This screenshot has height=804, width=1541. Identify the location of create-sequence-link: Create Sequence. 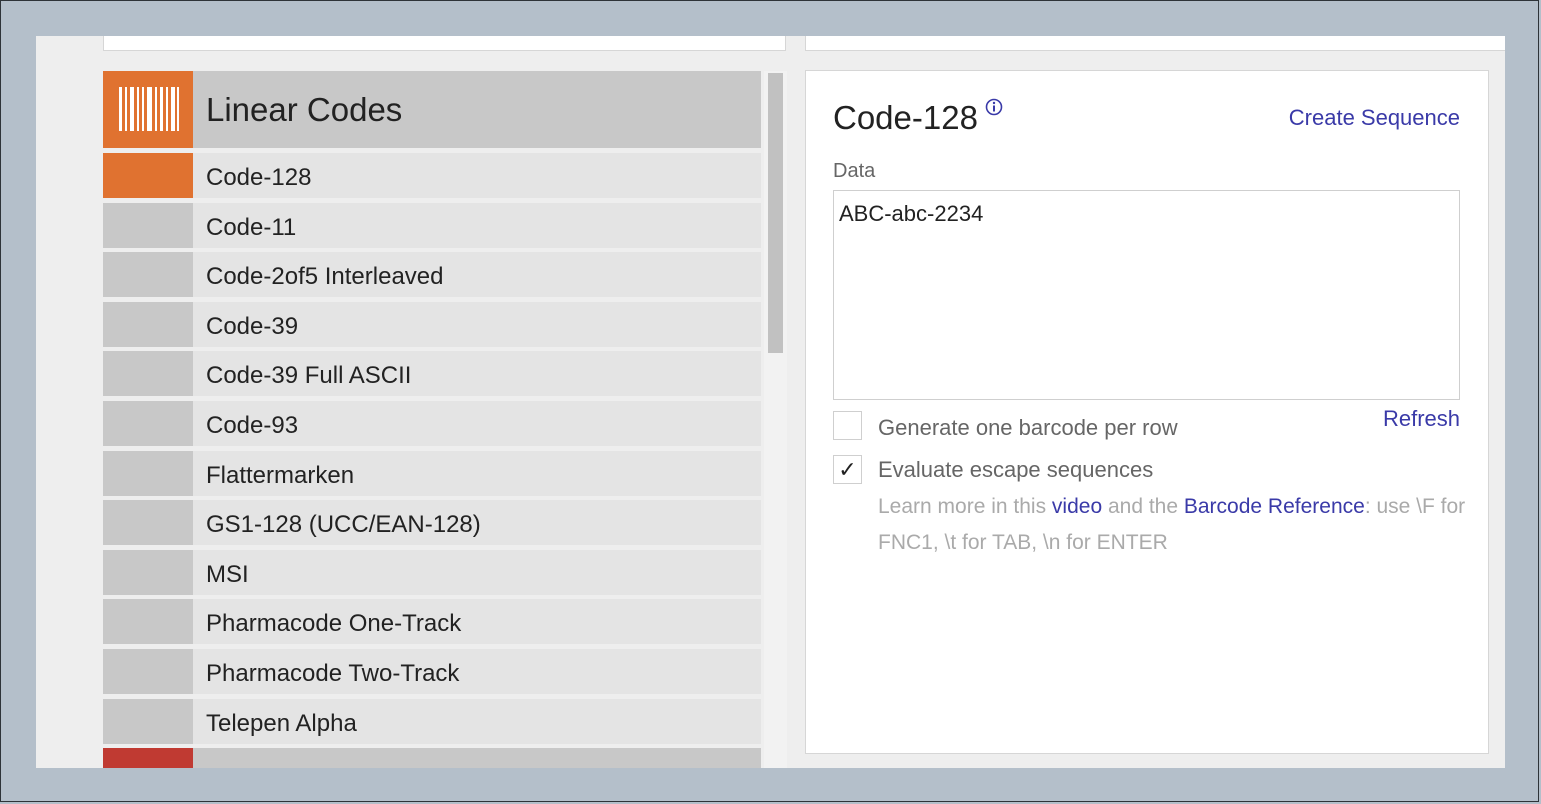
(1374, 118).